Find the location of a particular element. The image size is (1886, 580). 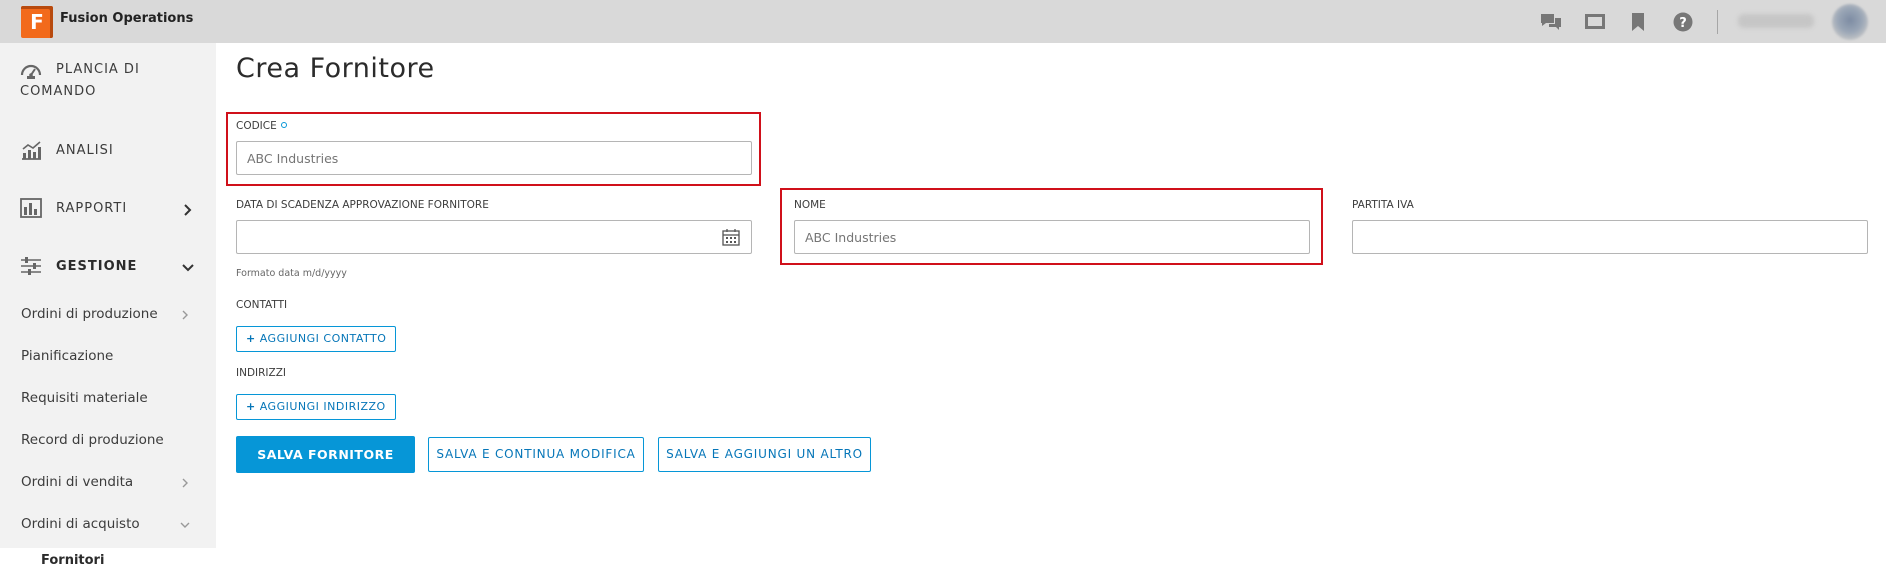

indirizzi-label: INDIRIZZI is located at coordinates (261, 373).